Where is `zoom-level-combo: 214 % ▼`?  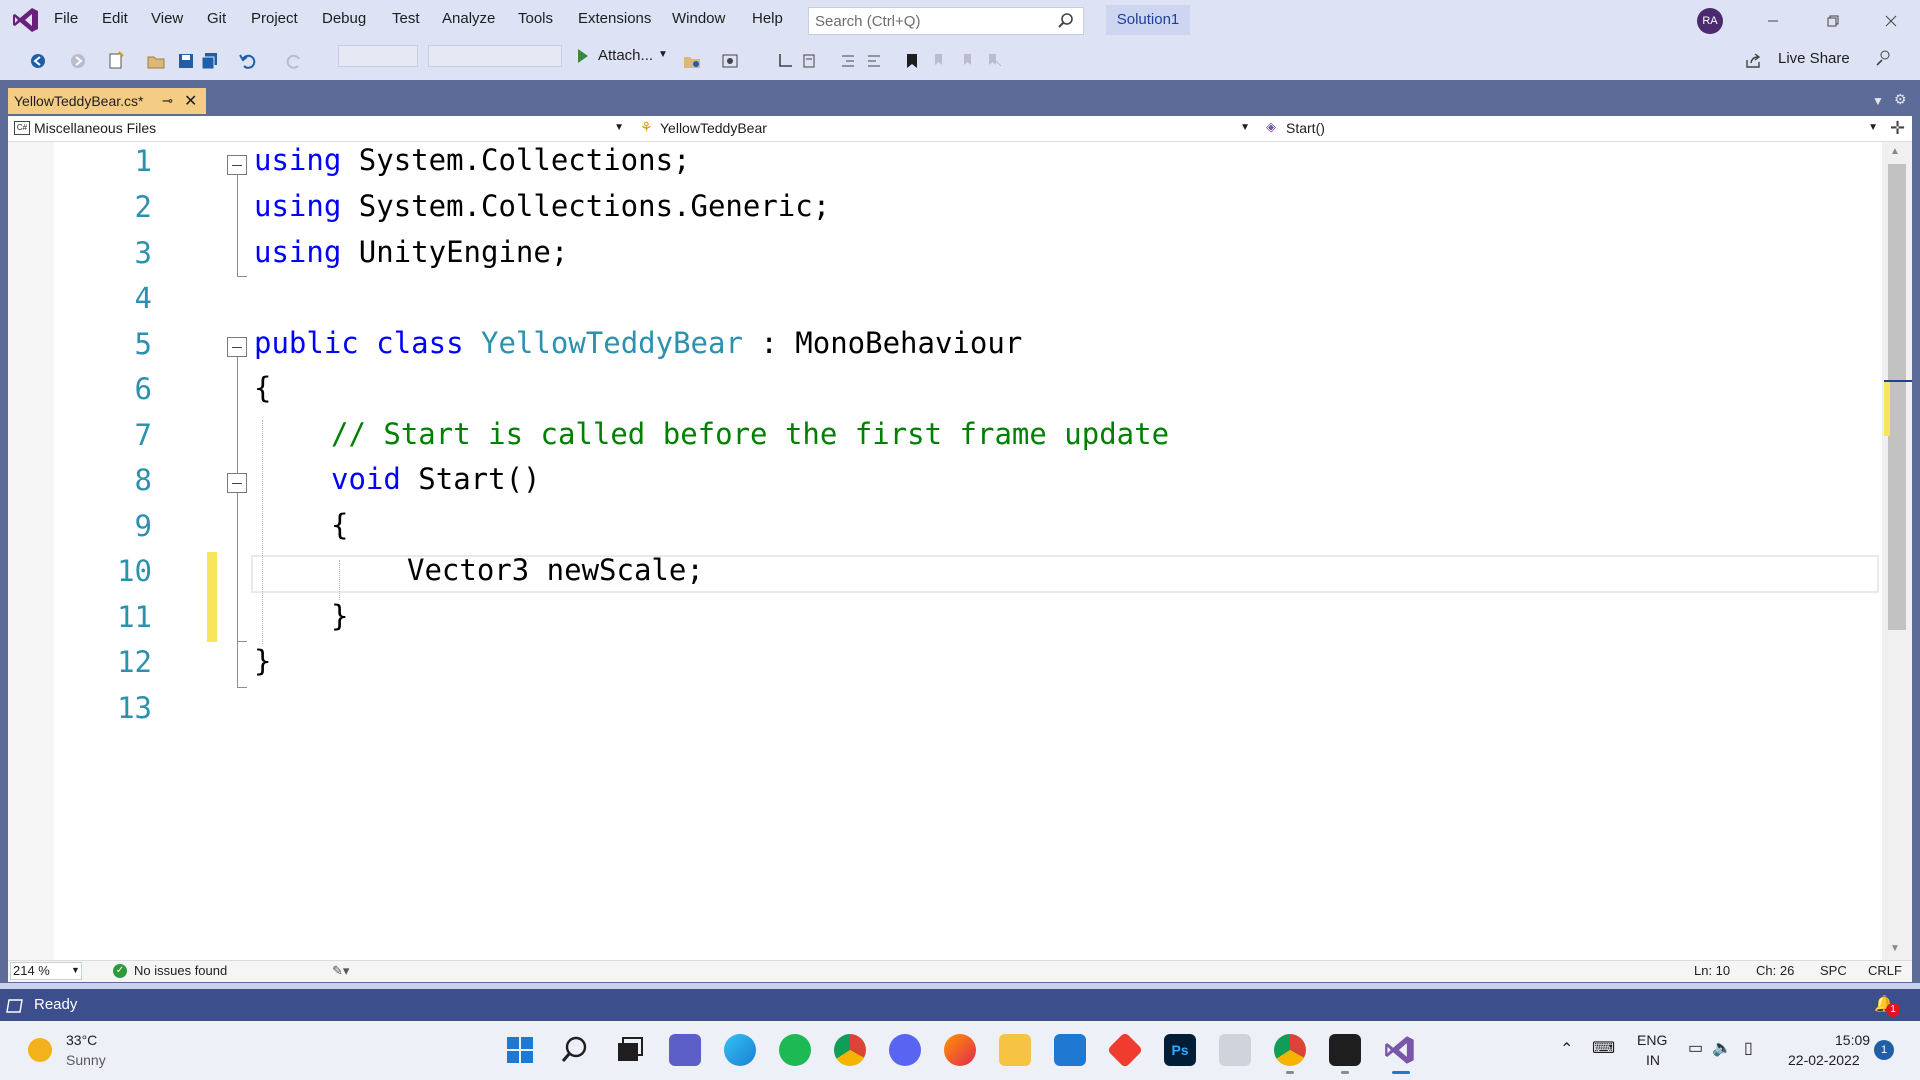 zoom-level-combo: 214 % ▼ is located at coordinates (46, 971).